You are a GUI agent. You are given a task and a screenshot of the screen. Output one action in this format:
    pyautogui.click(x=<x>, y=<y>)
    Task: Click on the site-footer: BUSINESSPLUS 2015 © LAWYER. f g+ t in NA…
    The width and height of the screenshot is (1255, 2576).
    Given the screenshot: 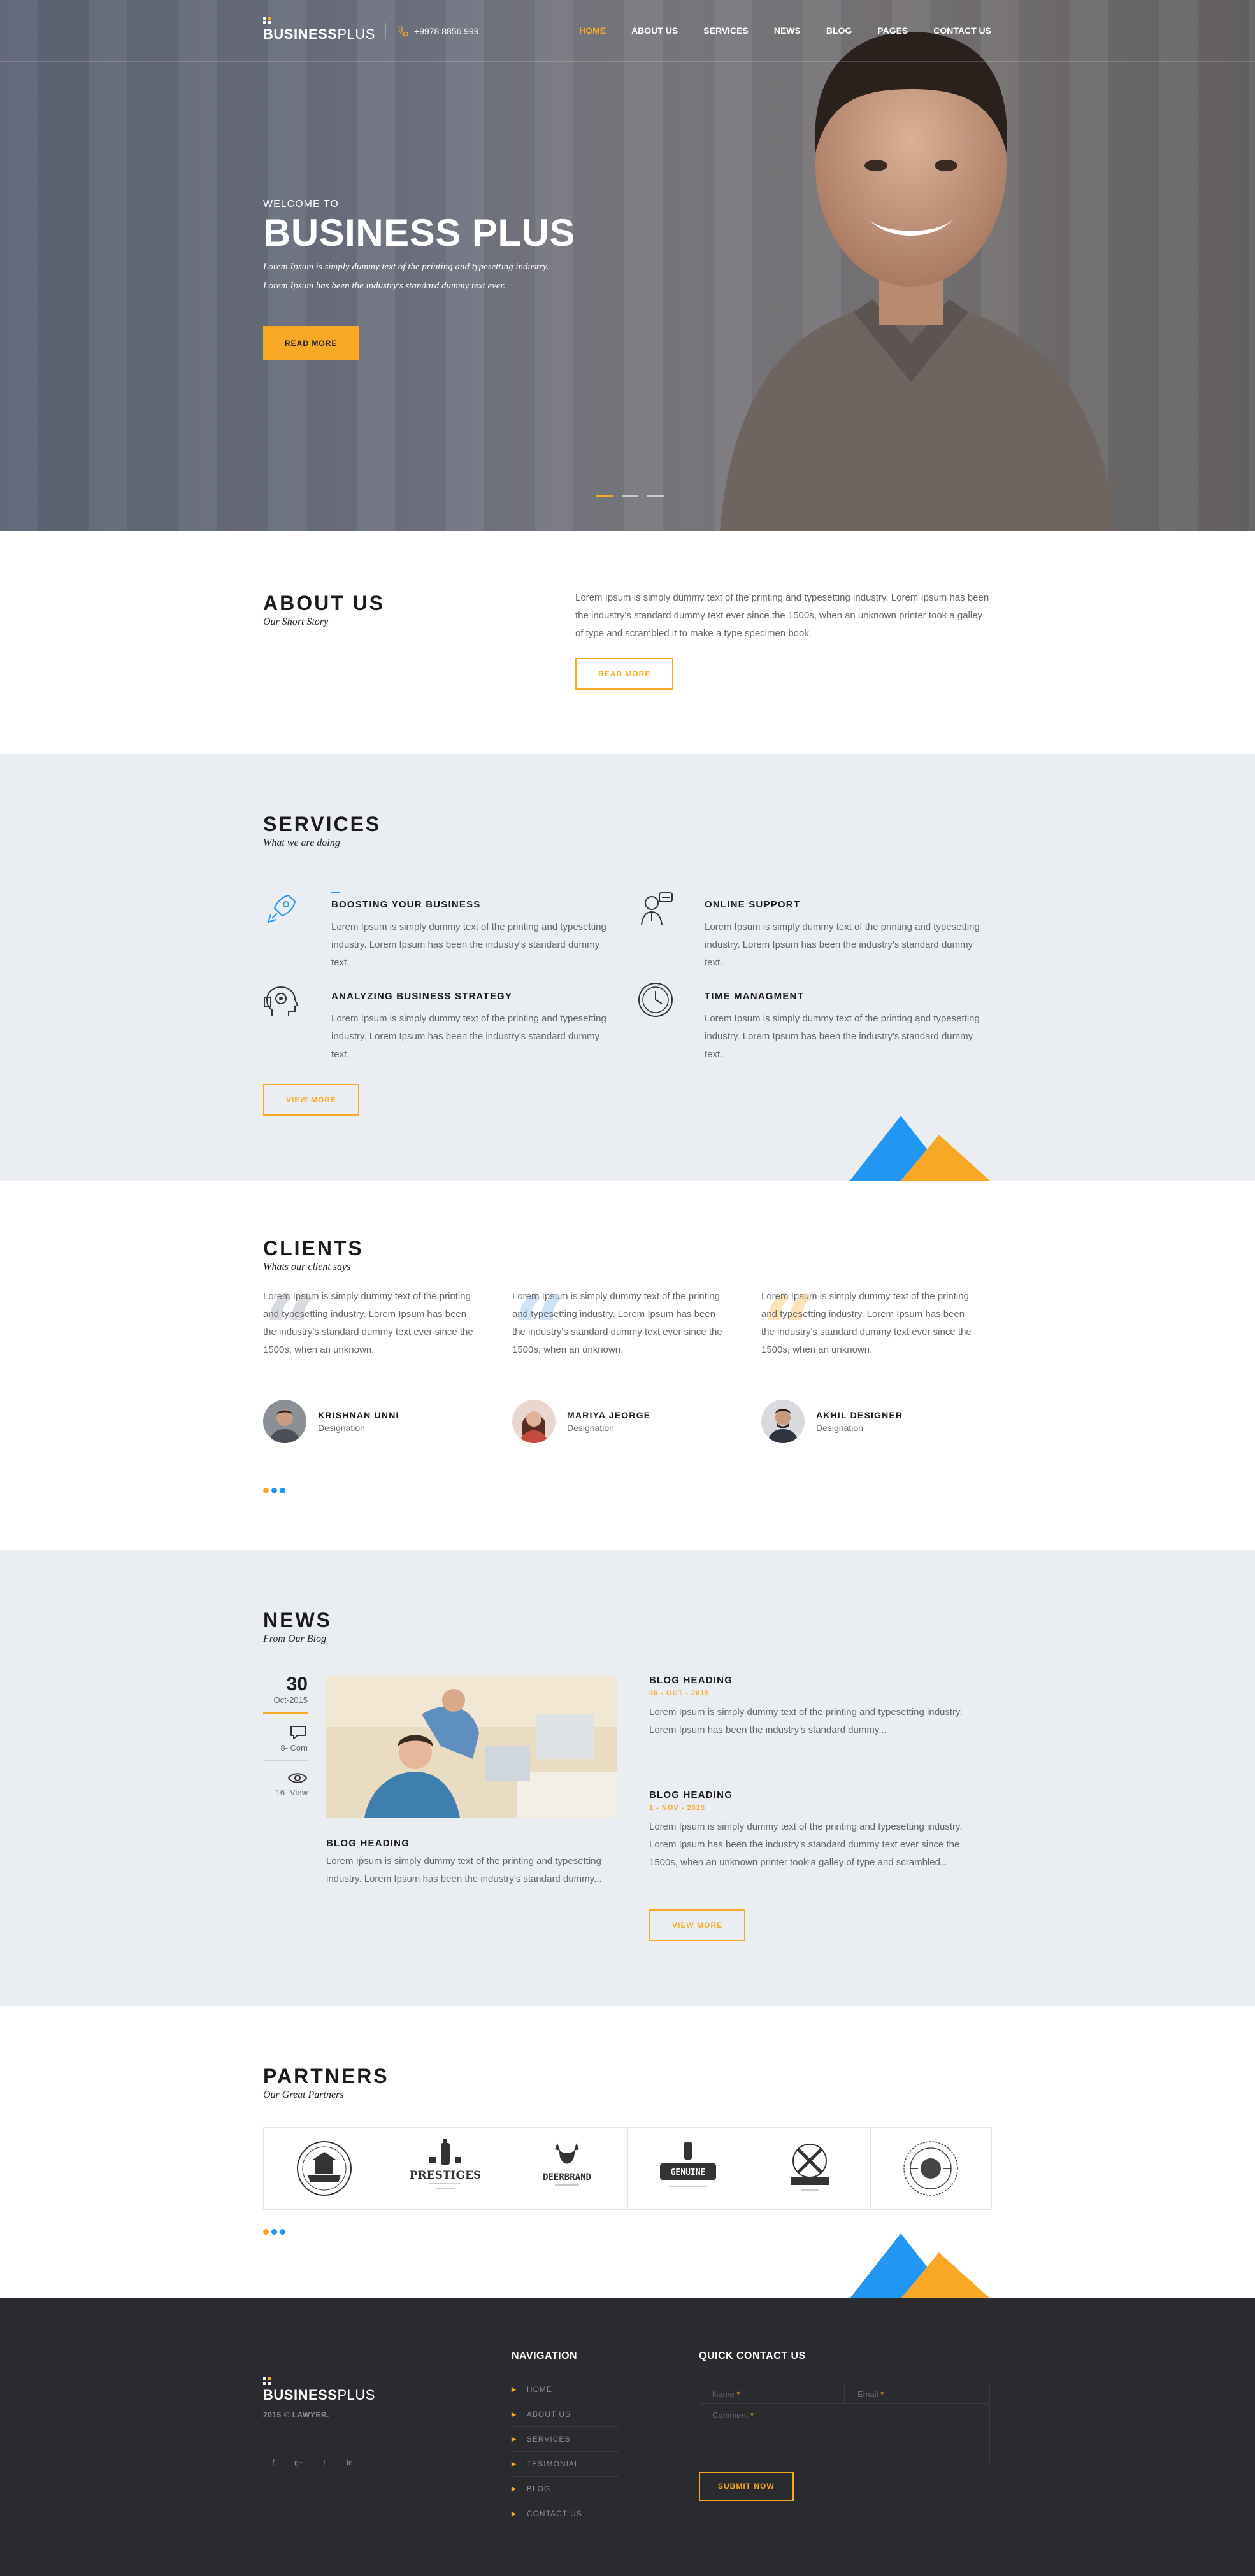 What is the action you would take?
    pyautogui.click(x=627, y=2437)
    